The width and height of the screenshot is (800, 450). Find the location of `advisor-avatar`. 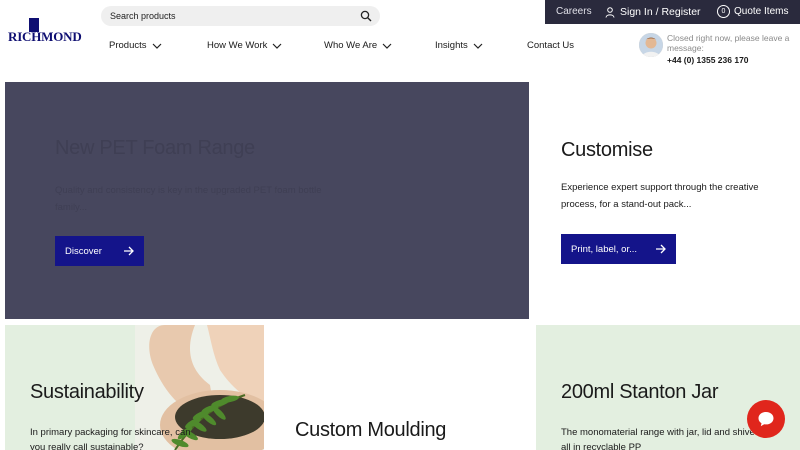

advisor-avatar is located at coordinates (651, 45).